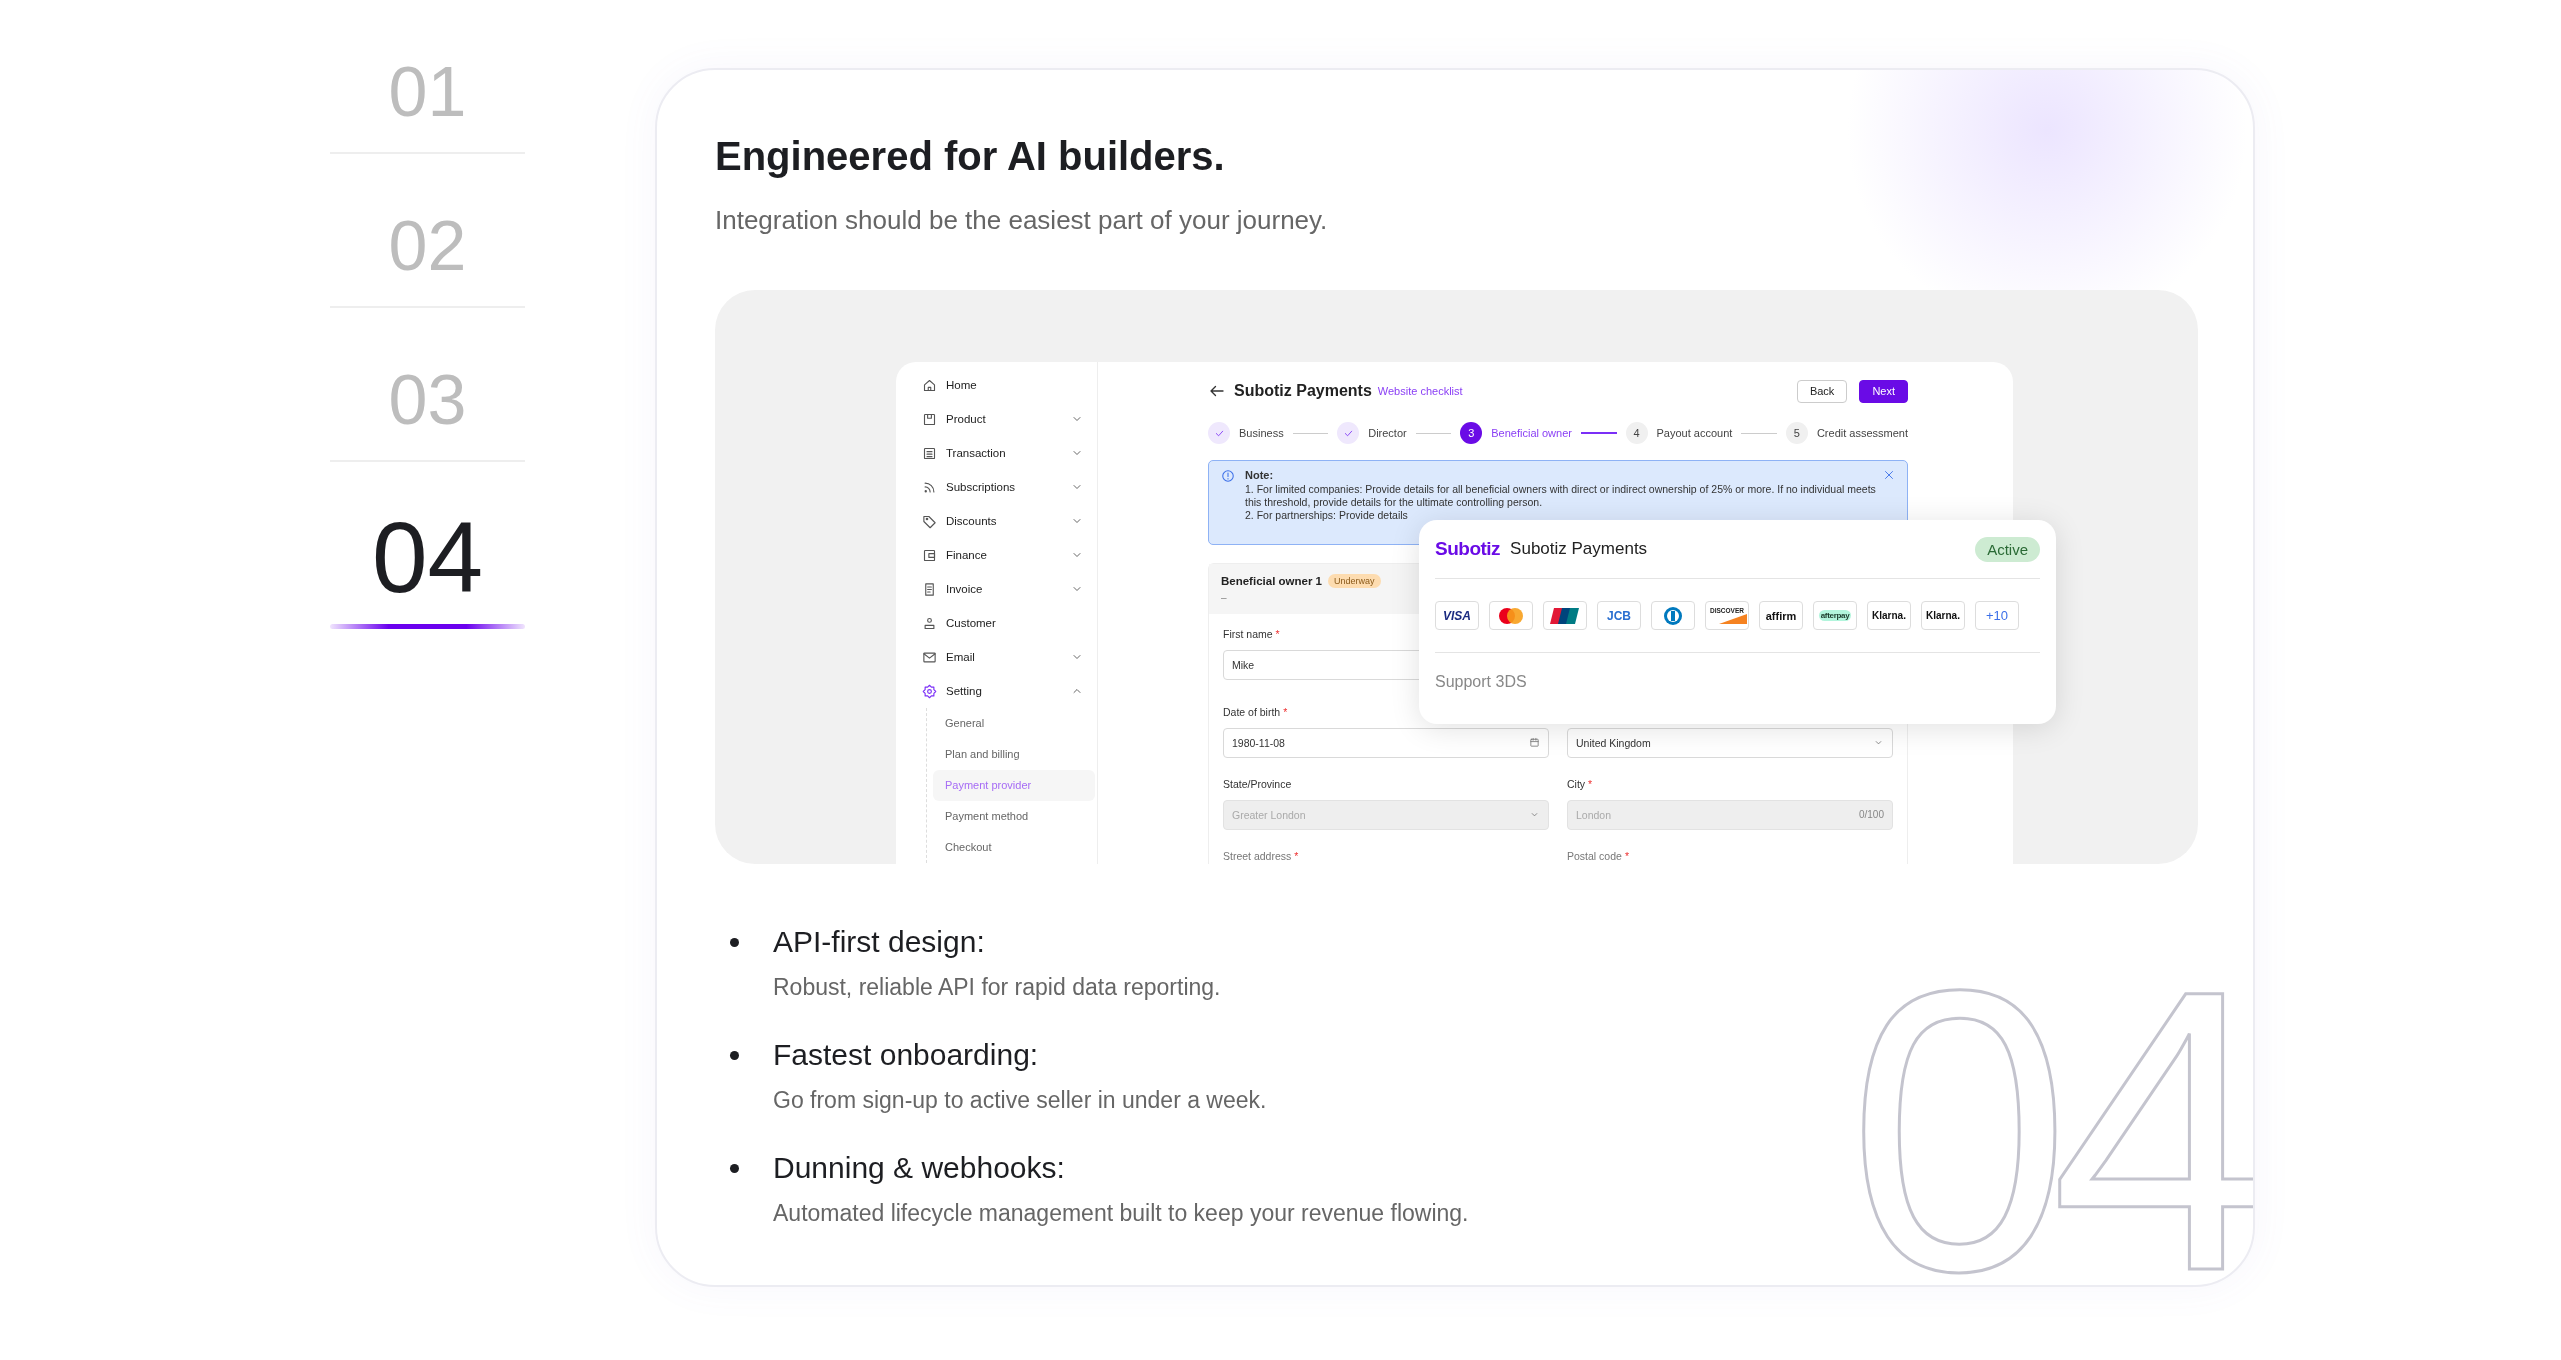  Describe the element at coordinates (997, 987) in the screenshot. I see `feature-text: Robust, reliable API for rapid data reporting.` at that location.